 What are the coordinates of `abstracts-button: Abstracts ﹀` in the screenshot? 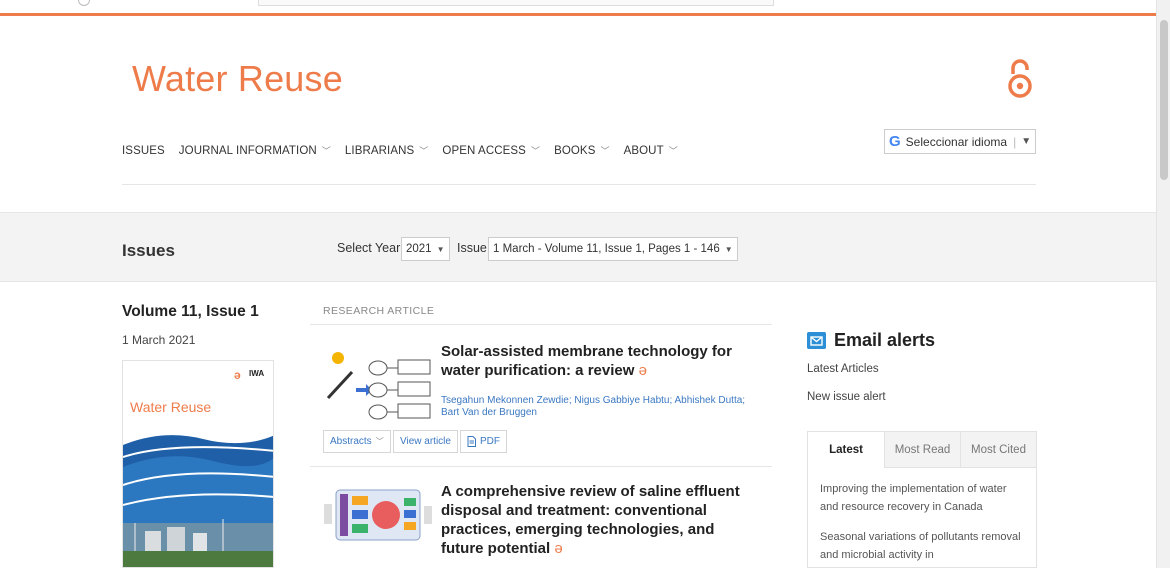 It's located at (357, 441).